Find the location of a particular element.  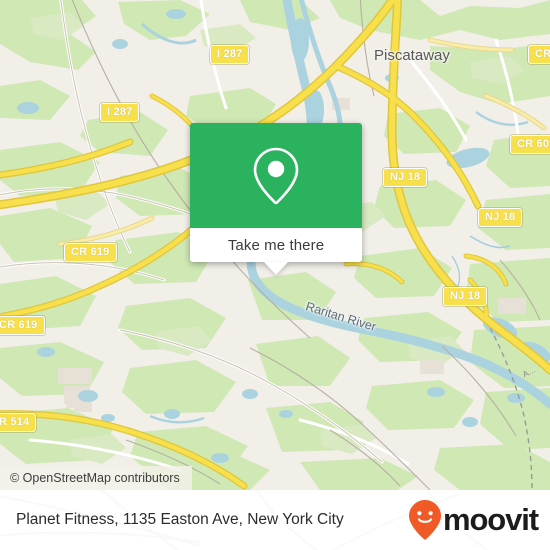

highway-shield-cr609: CR 609 is located at coordinates (530, 144).